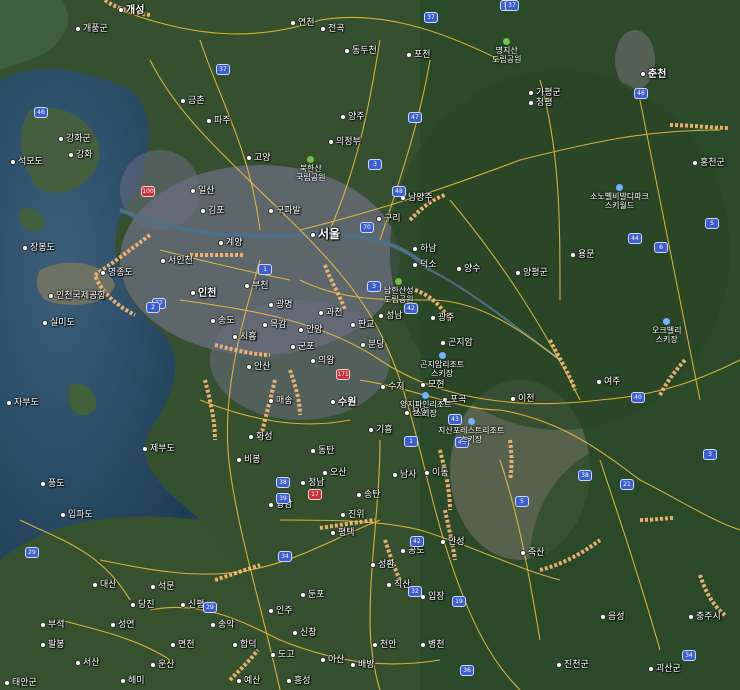  I want to click on place-label-hapdeok: 합덕, so click(244, 645).